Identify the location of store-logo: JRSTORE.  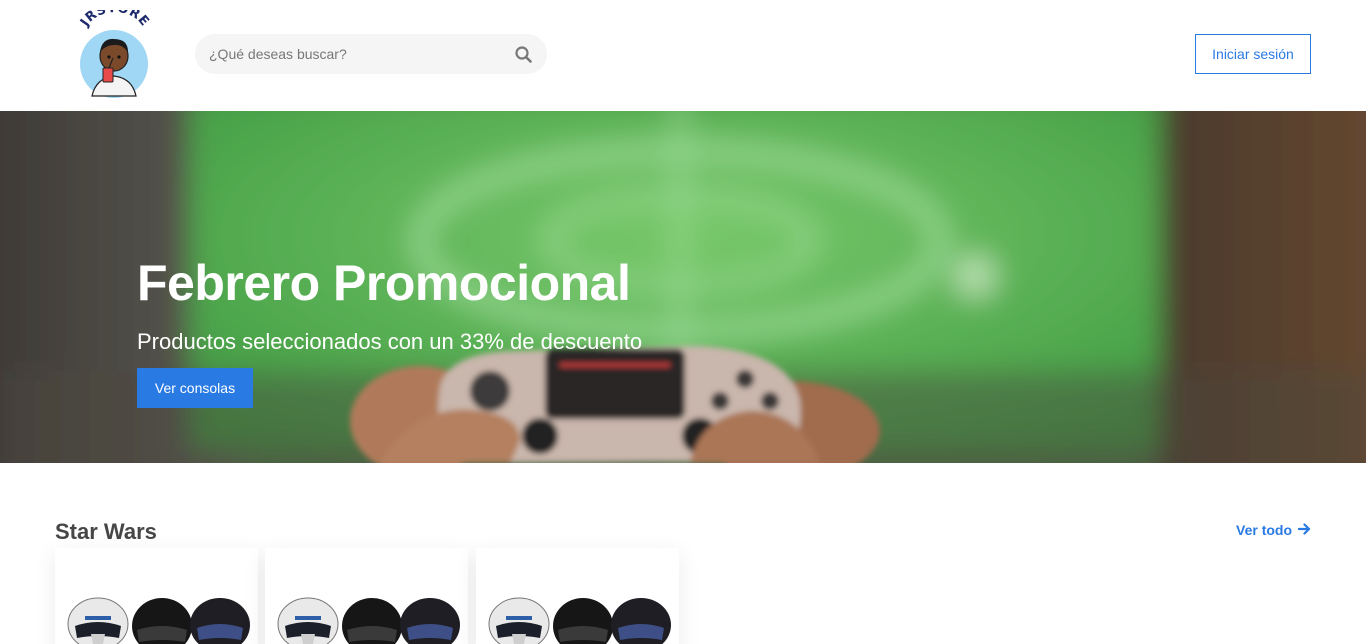
(114, 50).